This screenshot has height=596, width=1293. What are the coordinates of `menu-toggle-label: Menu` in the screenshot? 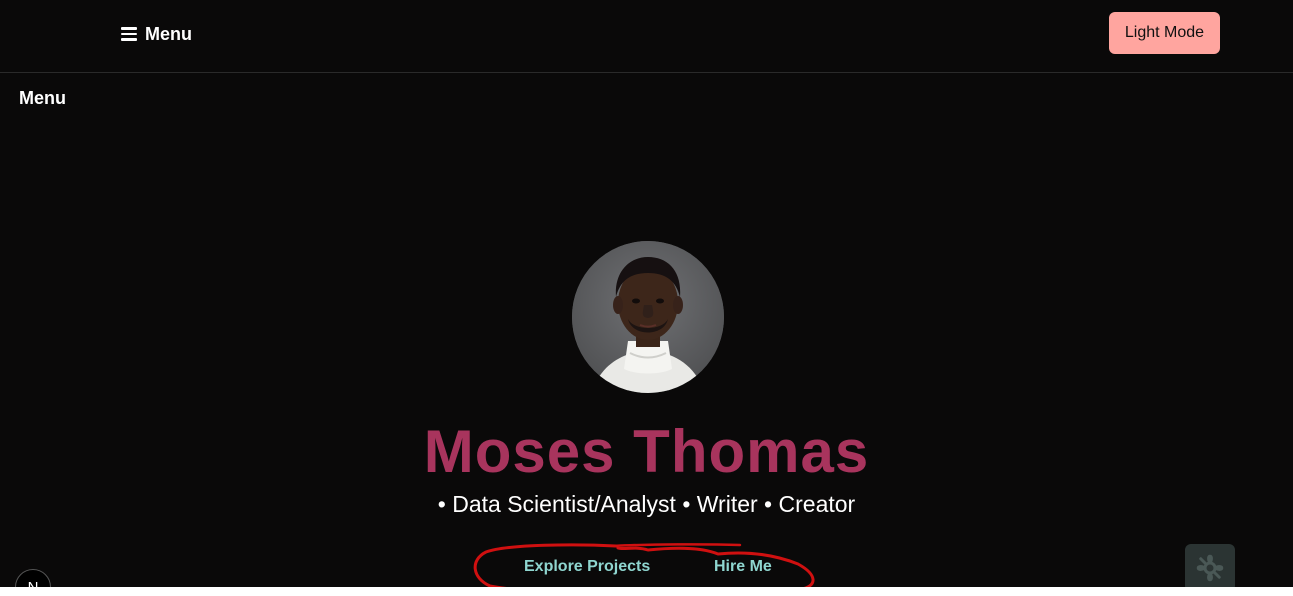 It's located at (168, 33).